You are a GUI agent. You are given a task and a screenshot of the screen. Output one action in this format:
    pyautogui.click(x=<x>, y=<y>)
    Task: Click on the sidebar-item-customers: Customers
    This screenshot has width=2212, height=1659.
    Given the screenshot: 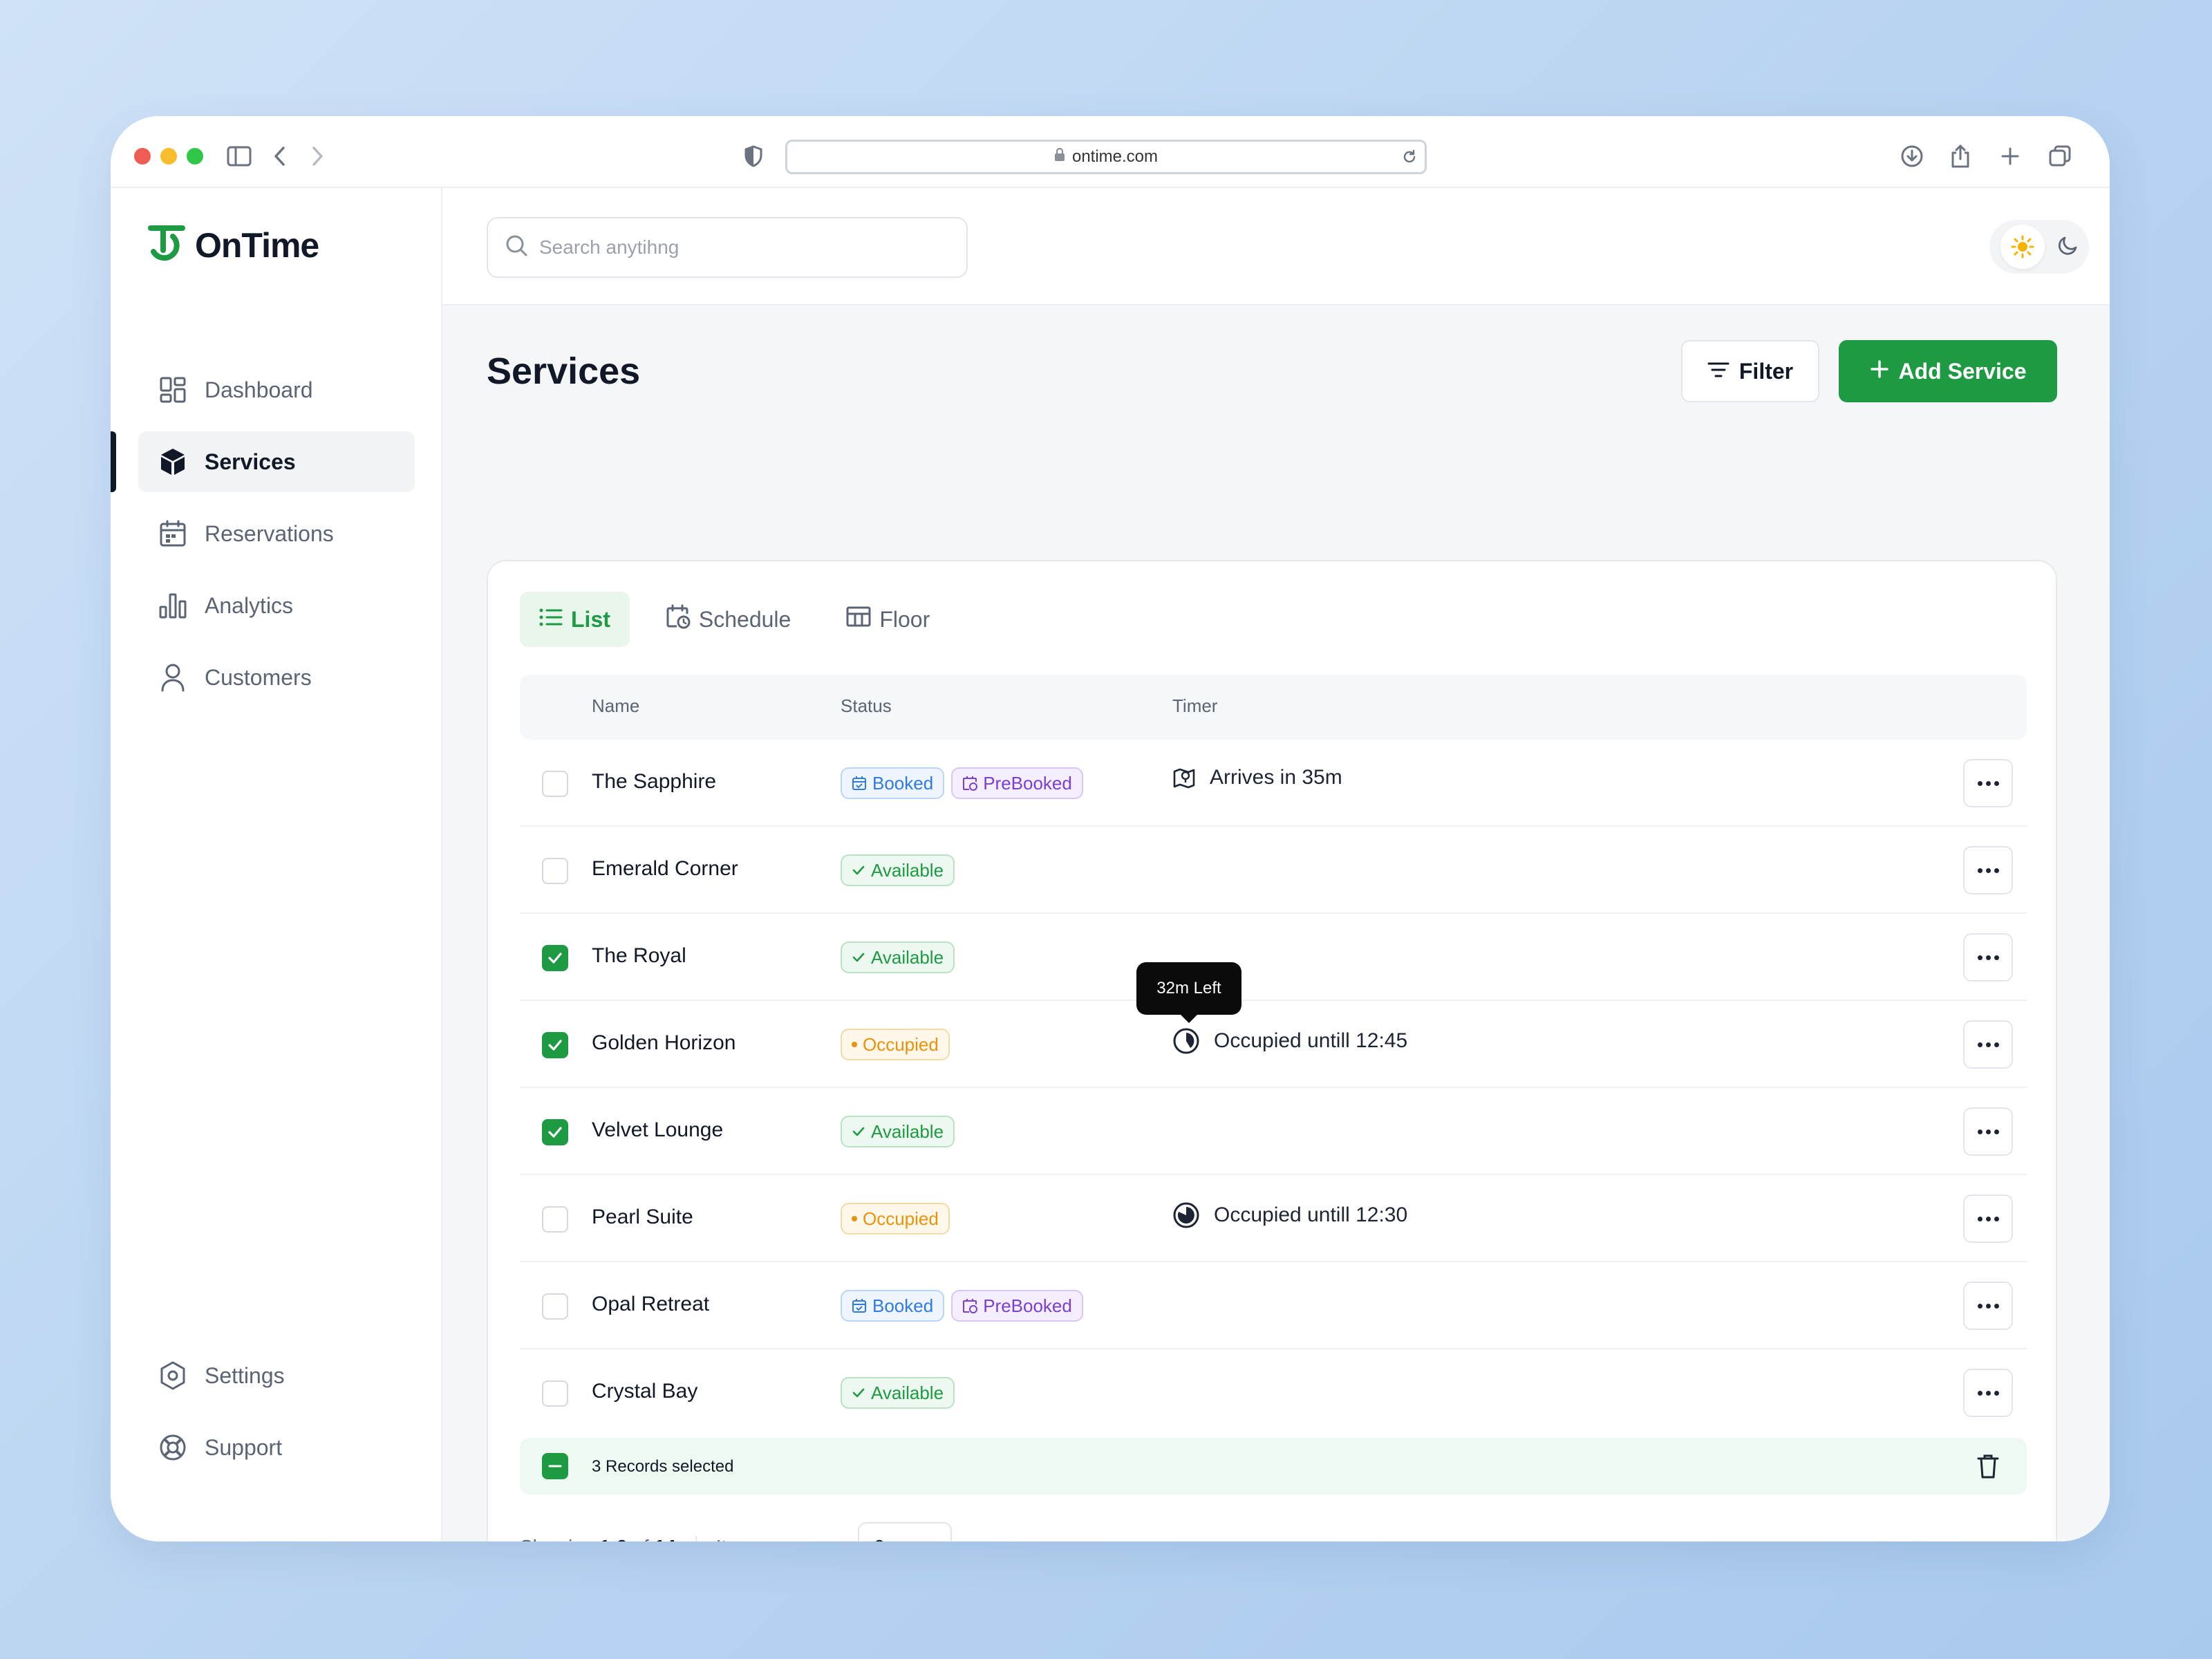 What is the action you would take?
    pyautogui.click(x=276, y=677)
    